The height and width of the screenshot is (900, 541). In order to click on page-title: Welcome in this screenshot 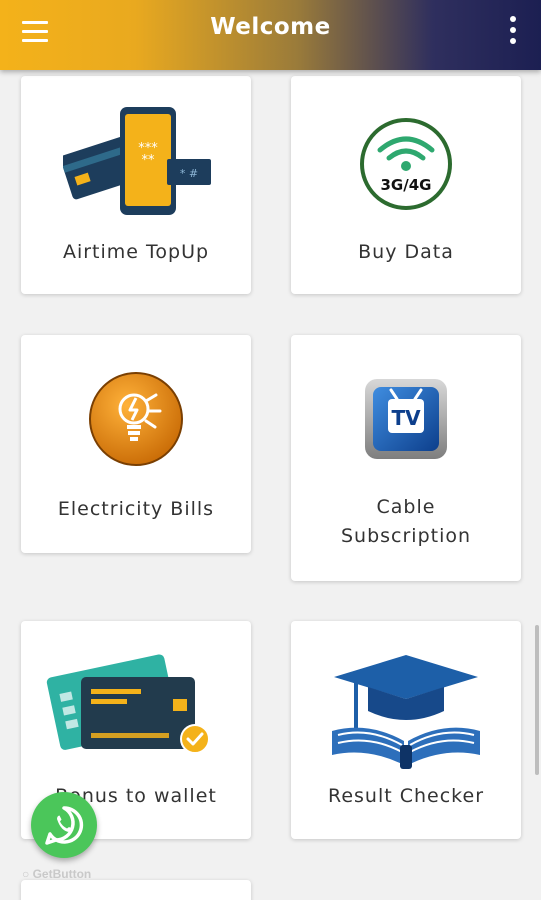, I will do `click(270, 27)`.